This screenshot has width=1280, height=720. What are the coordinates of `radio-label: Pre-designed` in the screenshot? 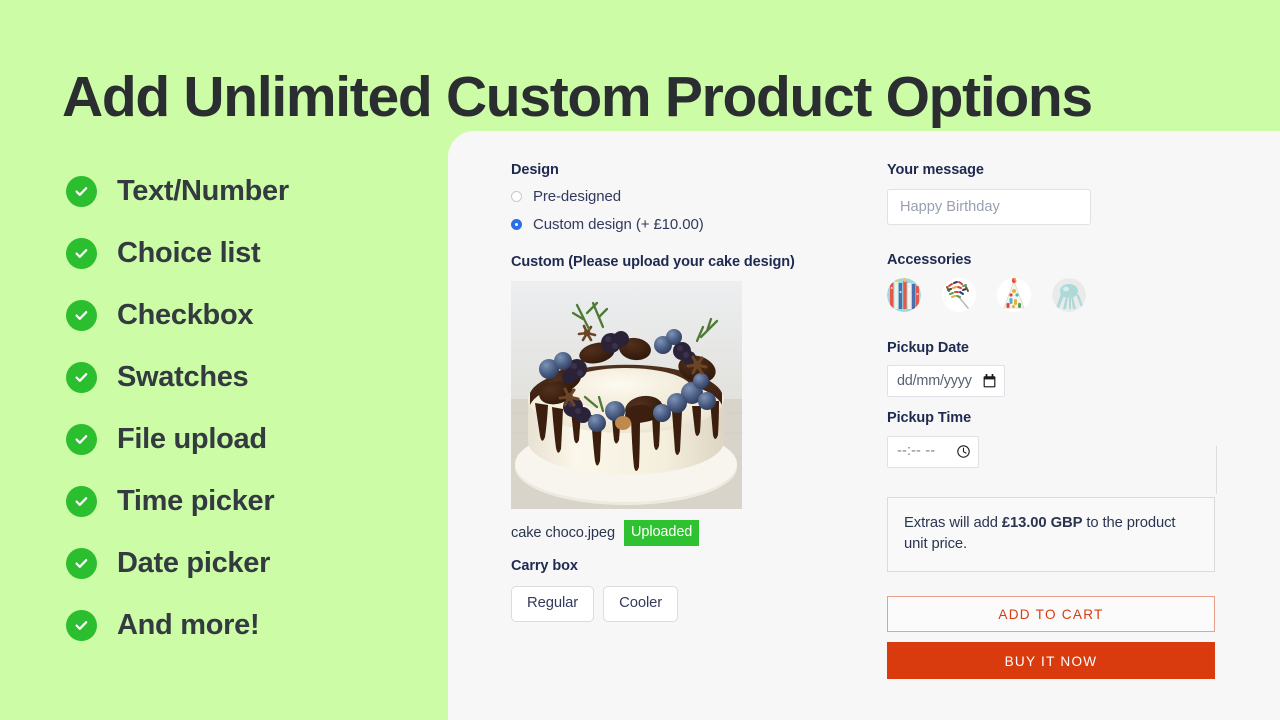 It's located at (577, 197).